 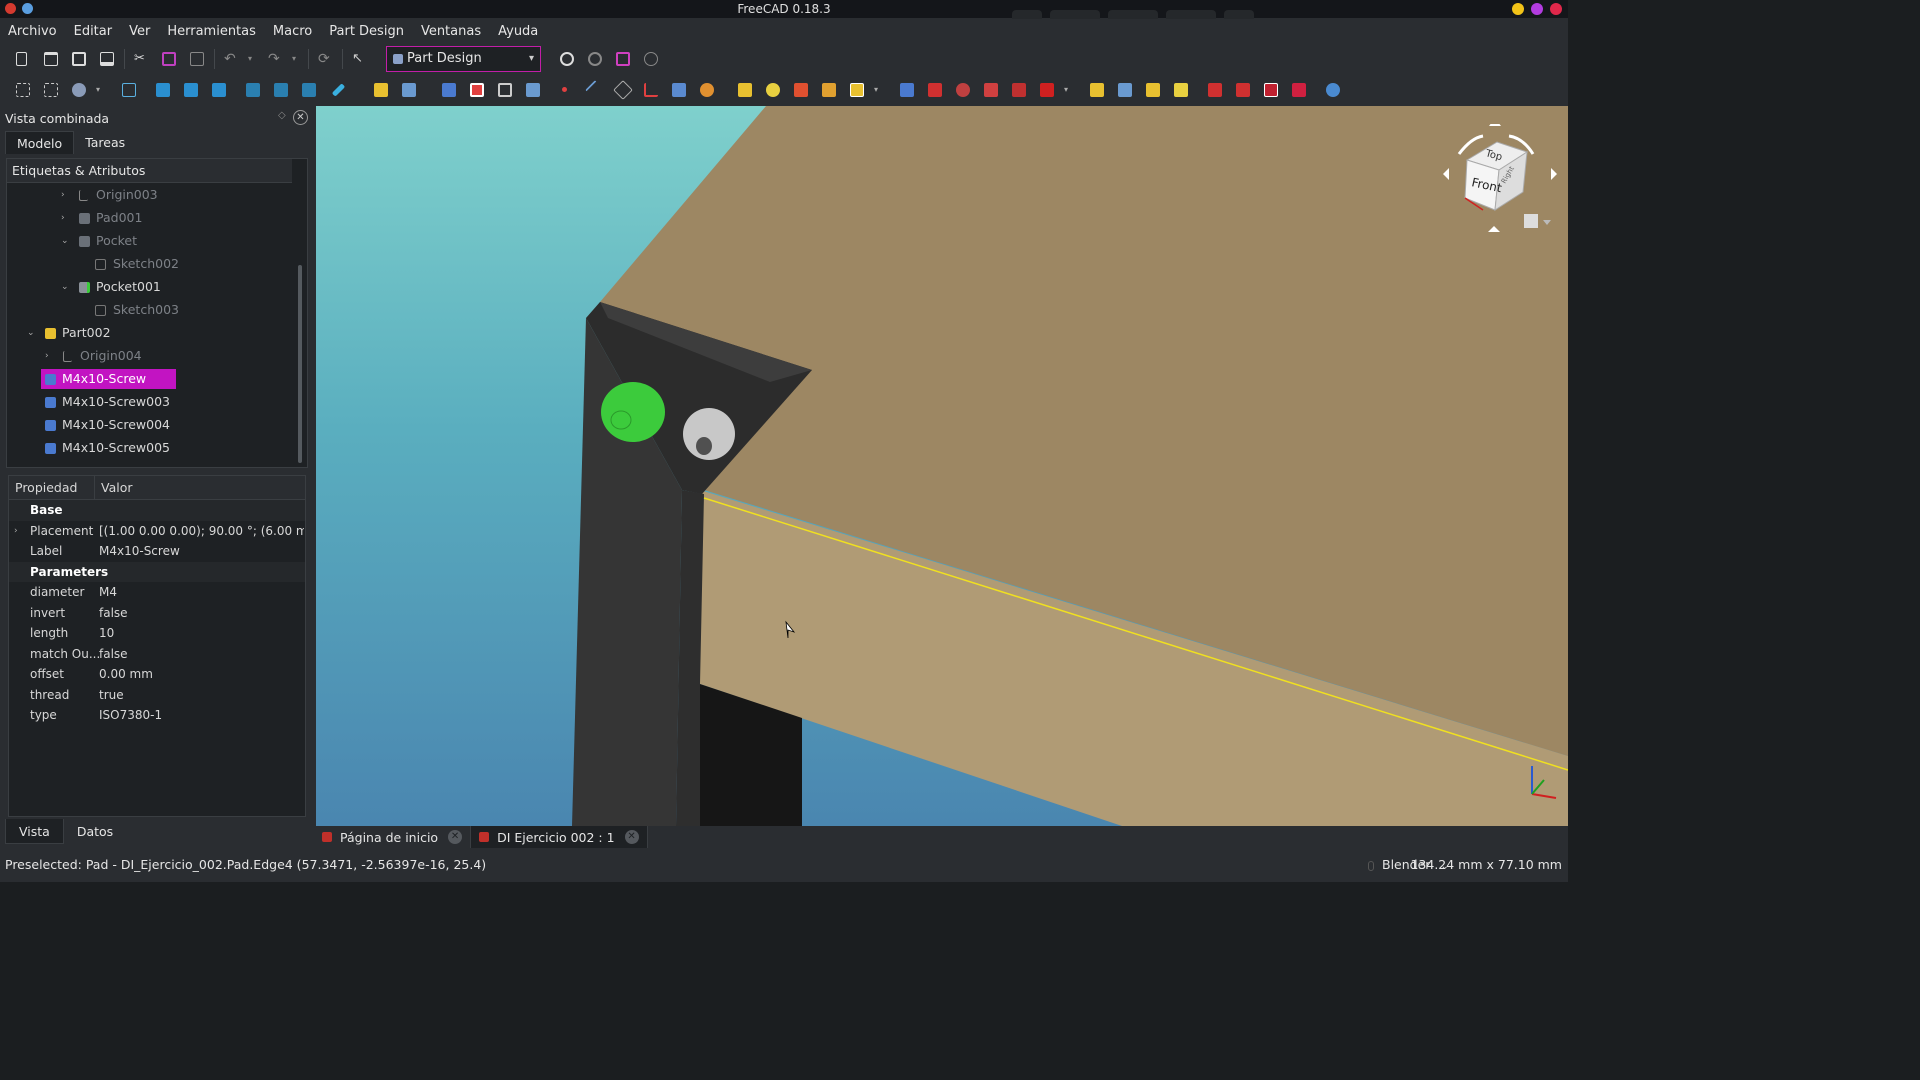 What do you see at coordinates (366, 31) in the screenshot?
I see `menu-part-design: Part Design` at bounding box center [366, 31].